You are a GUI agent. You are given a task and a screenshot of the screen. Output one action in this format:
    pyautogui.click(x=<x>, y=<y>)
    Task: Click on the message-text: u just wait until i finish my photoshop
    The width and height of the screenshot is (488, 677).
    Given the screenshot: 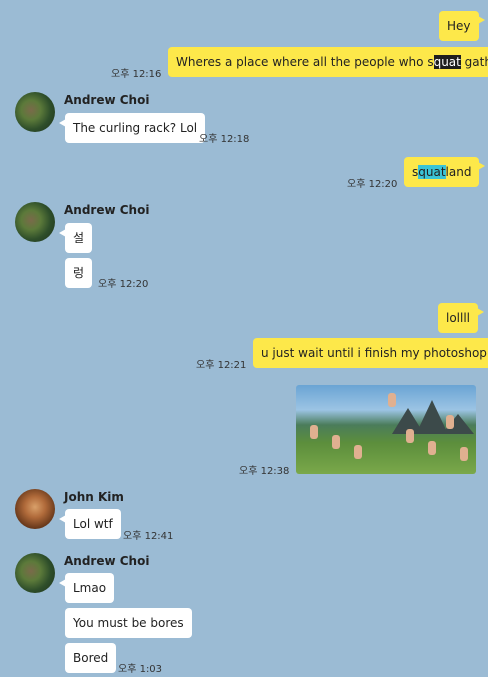 What is the action you would take?
    pyautogui.click(x=374, y=353)
    